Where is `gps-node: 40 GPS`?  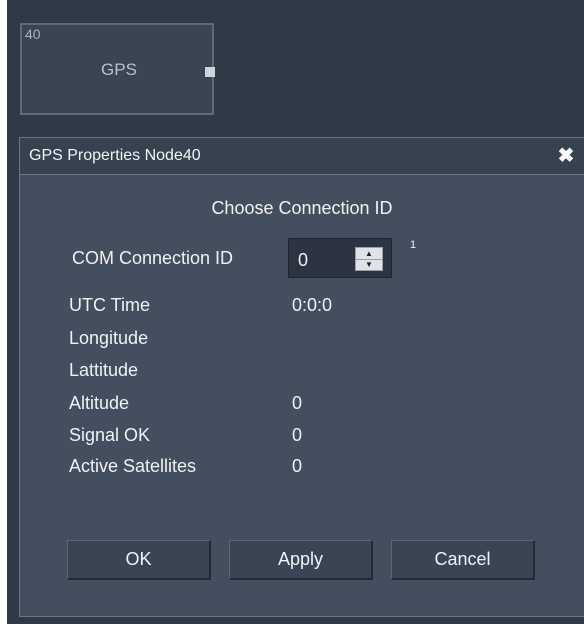
gps-node: 40 GPS is located at coordinates (117, 69).